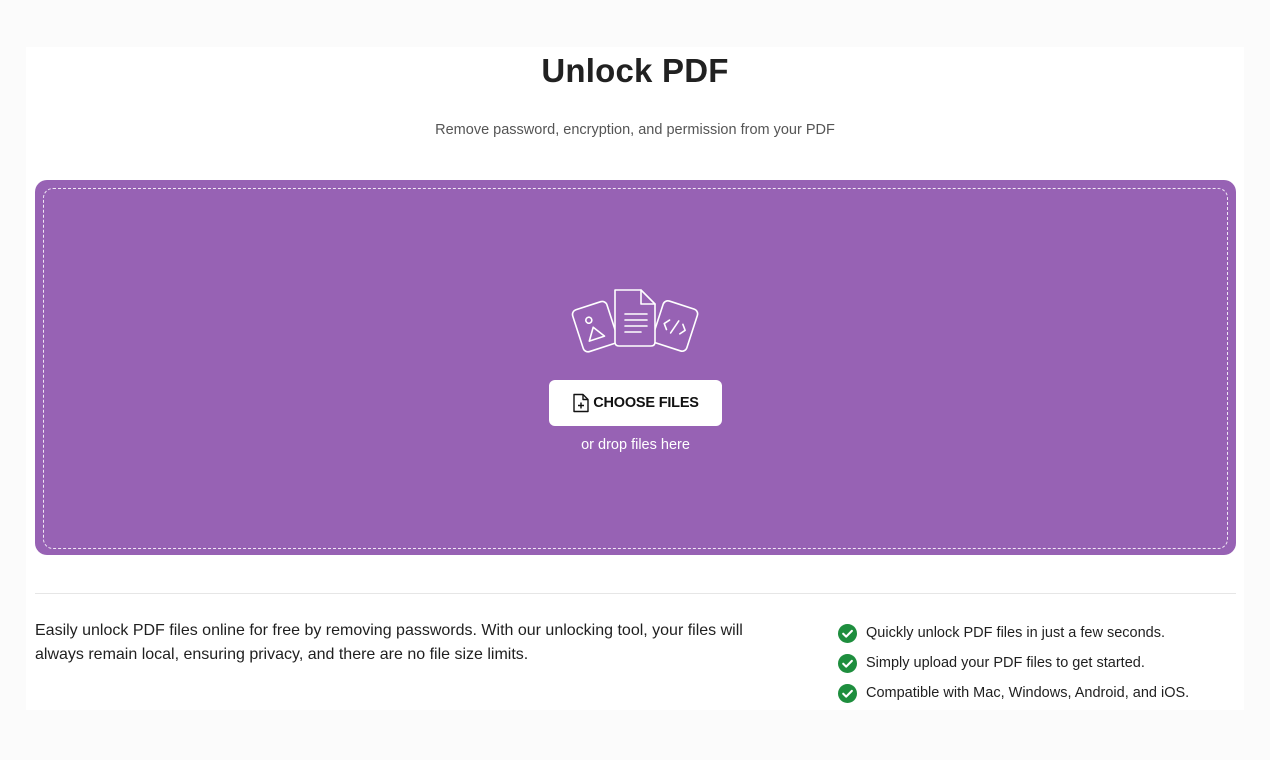 This screenshot has width=1270, height=760. Describe the element at coordinates (646, 403) in the screenshot. I see `choose-files-label: CHOOSE FILES` at that location.